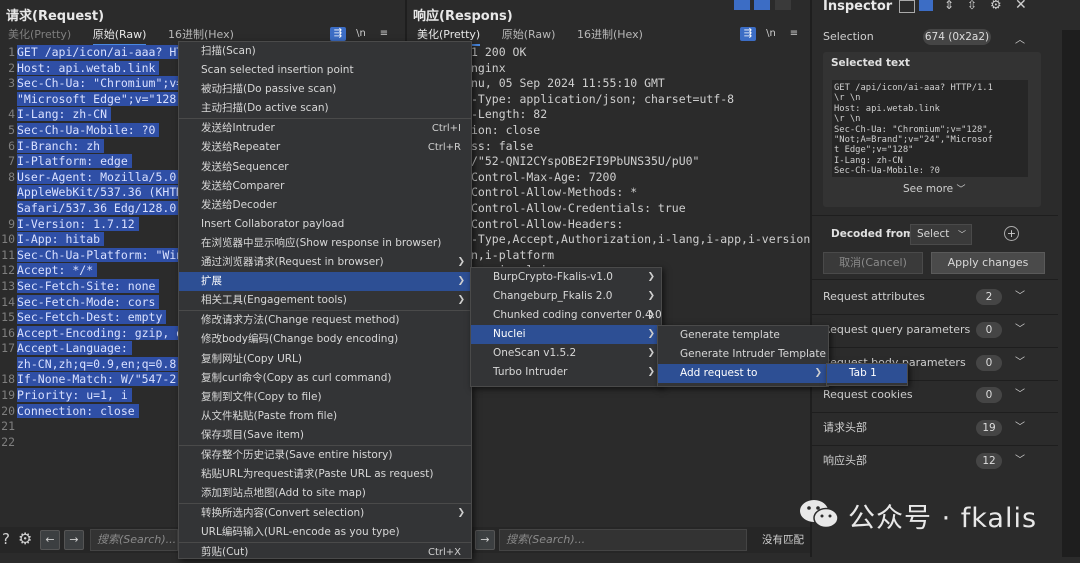  Describe the element at coordinates (940, 461) in the screenshot. I see `inspector-section: 响应头部 12 ﹀` at that location.